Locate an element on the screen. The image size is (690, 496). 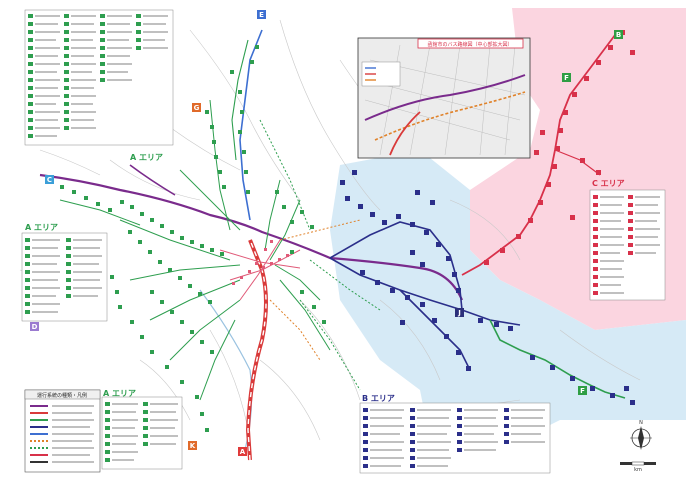
svg-text: C is located at coordinates (49, 180).